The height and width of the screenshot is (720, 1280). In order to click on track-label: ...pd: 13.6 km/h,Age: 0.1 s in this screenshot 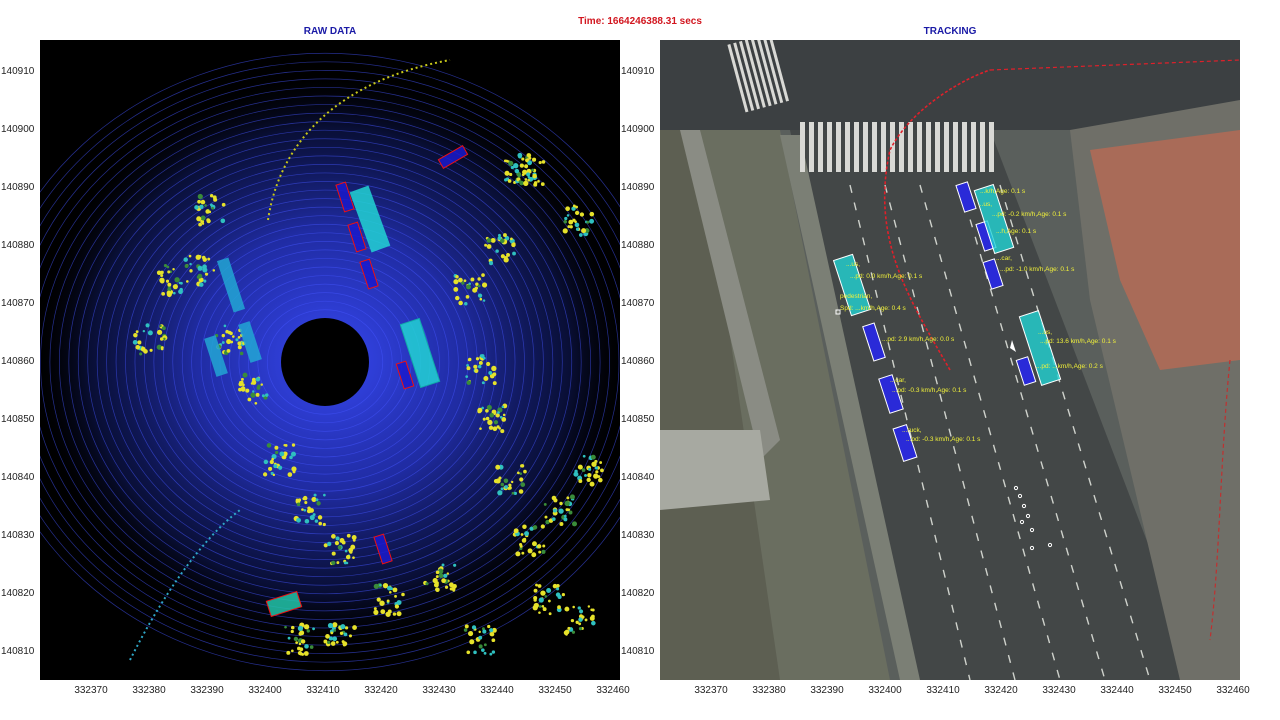, I will do `click(1078, 341)`.